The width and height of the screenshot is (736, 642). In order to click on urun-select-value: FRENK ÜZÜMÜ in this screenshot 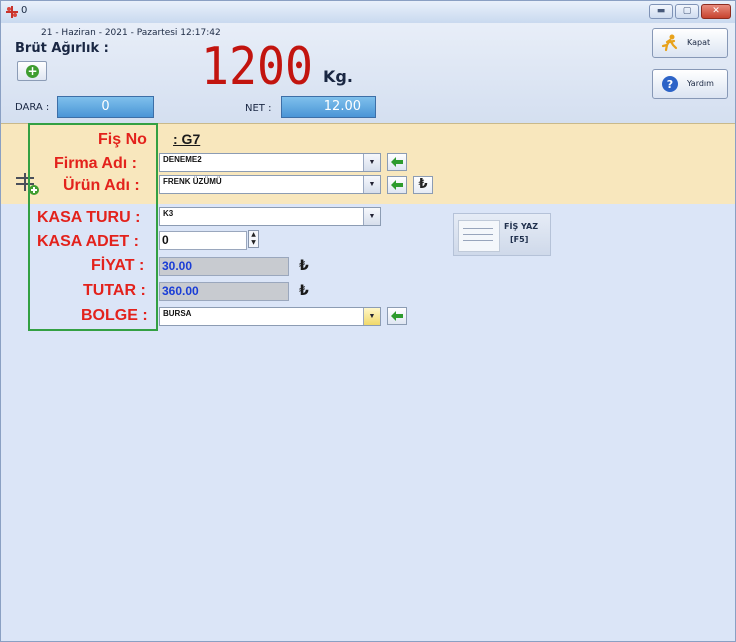, I will do `click(192, 181)`.